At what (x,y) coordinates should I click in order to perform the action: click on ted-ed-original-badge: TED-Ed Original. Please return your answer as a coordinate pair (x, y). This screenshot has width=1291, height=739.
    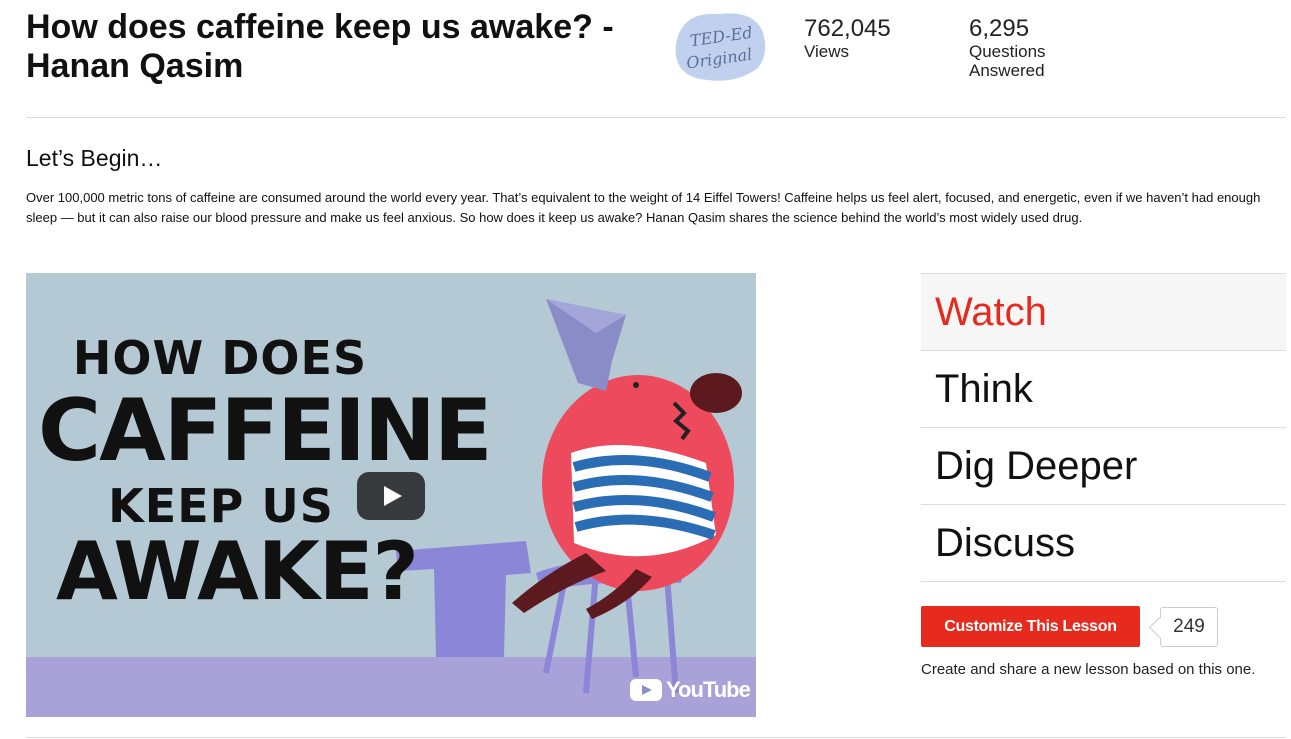
    Looking at the image, I should click on (720, 46).